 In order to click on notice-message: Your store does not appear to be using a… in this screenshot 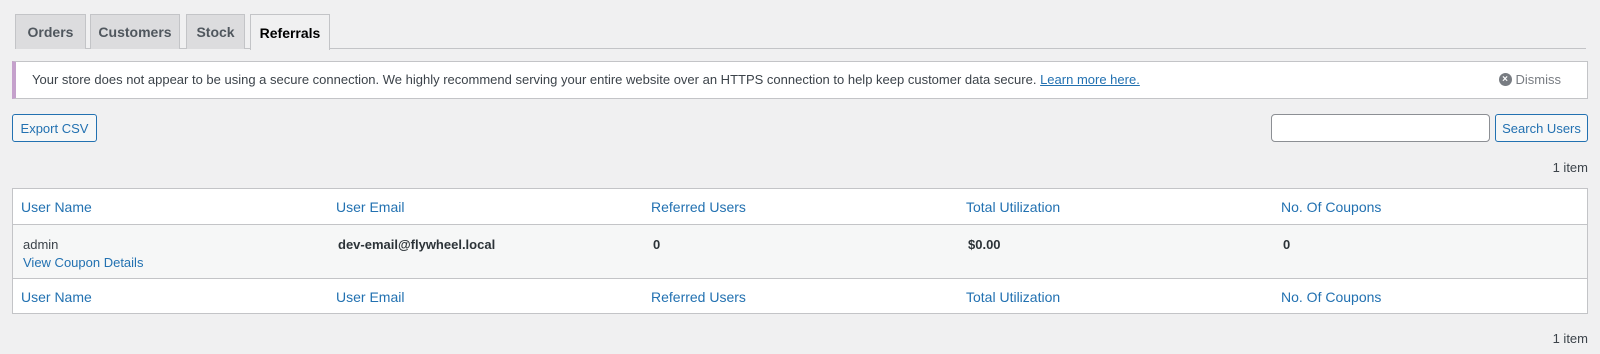, I will do `click(586, 79)`.